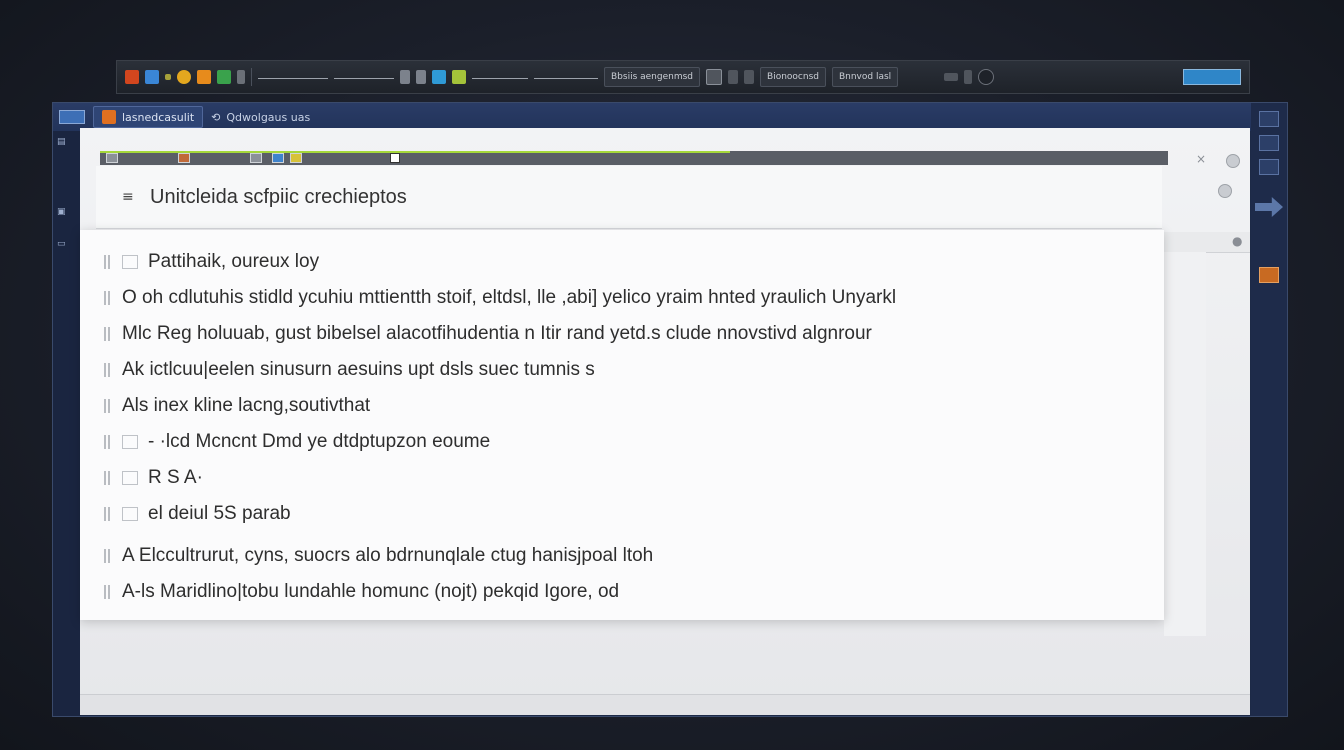 The height and width of the screenshot is (750, 1344). Describe the element at coordinates (268, 117) in the screenshot. I see `tab-secondary-label: Qdwolgaus uas` at that location.